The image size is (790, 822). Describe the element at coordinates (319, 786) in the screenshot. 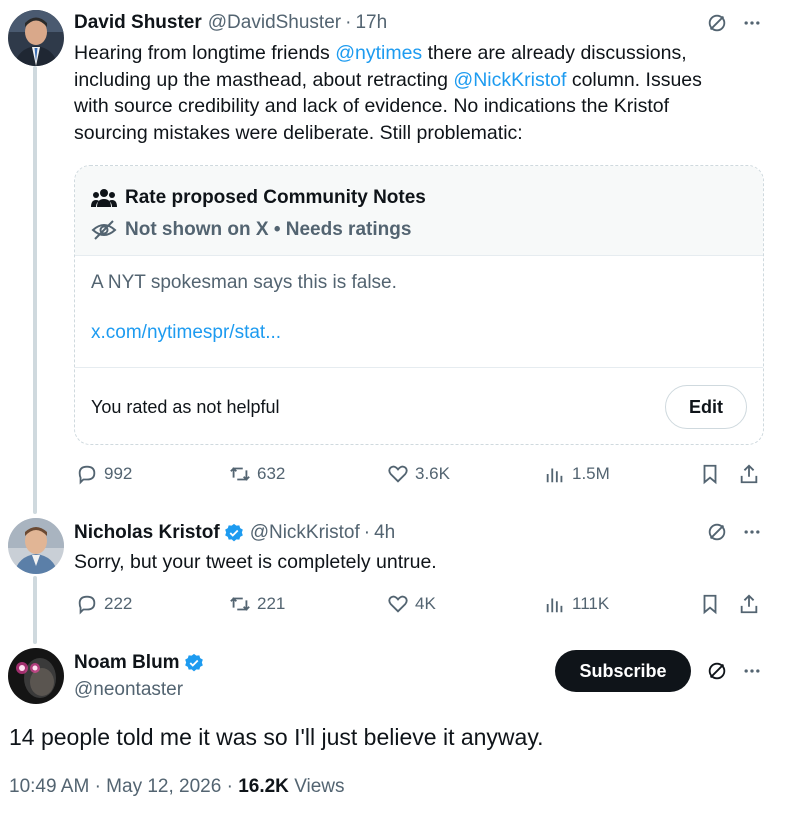

I see `tweet3-views-label: Views` at that location.